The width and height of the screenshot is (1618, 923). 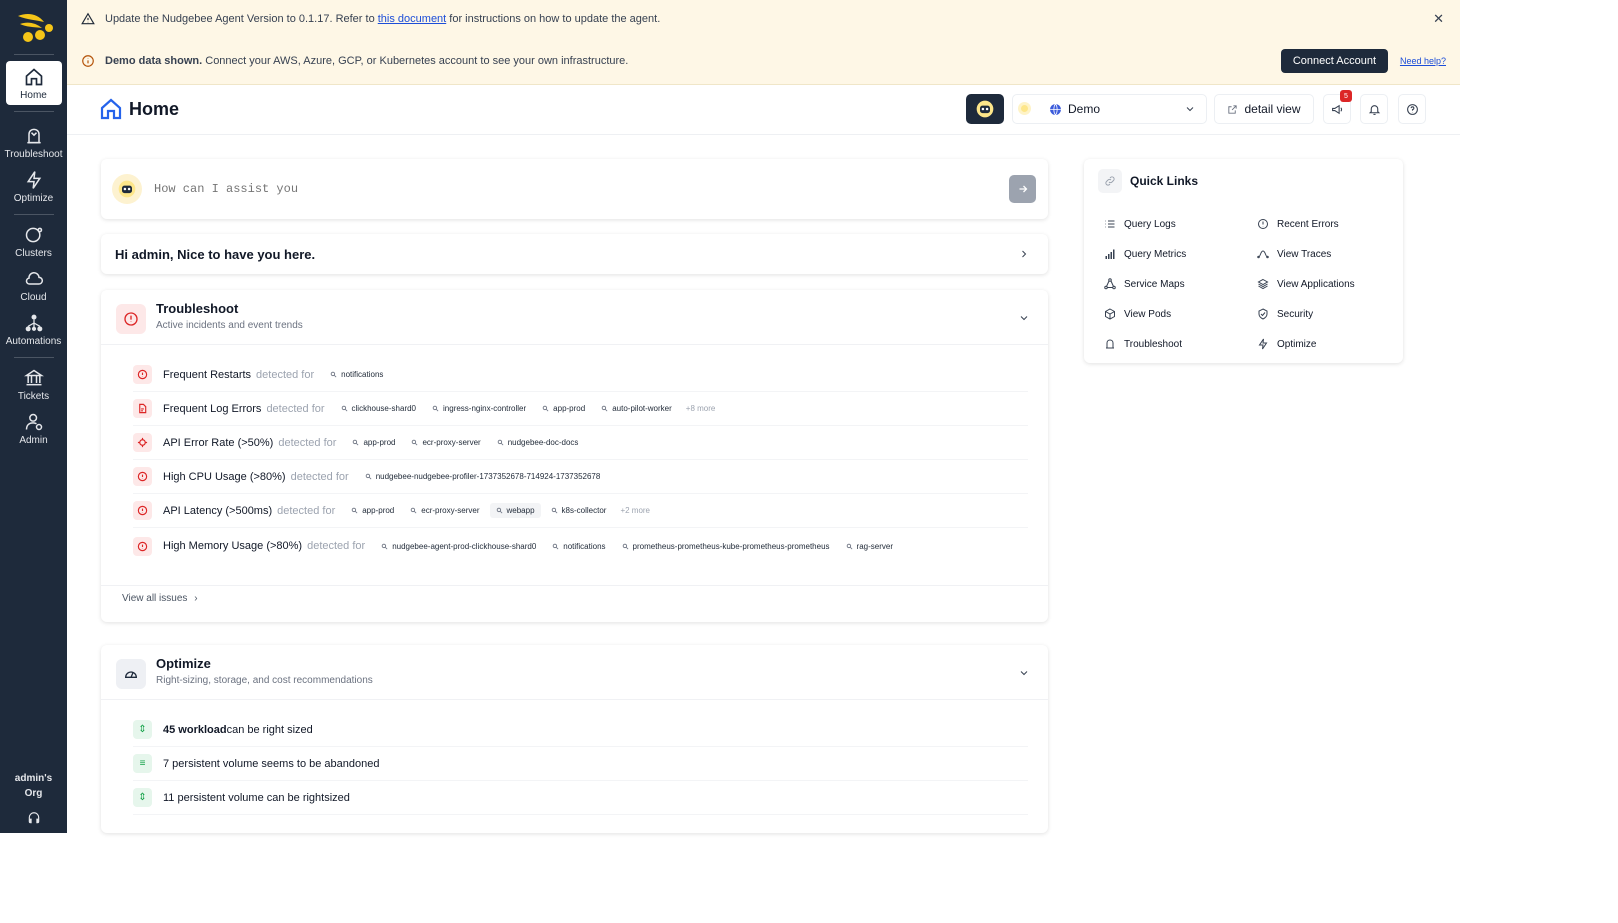 What do you see at coordinates (1285, 314) in the screenshot?
I see `quick-link-security: Security` at bounding box center [1285, 314].